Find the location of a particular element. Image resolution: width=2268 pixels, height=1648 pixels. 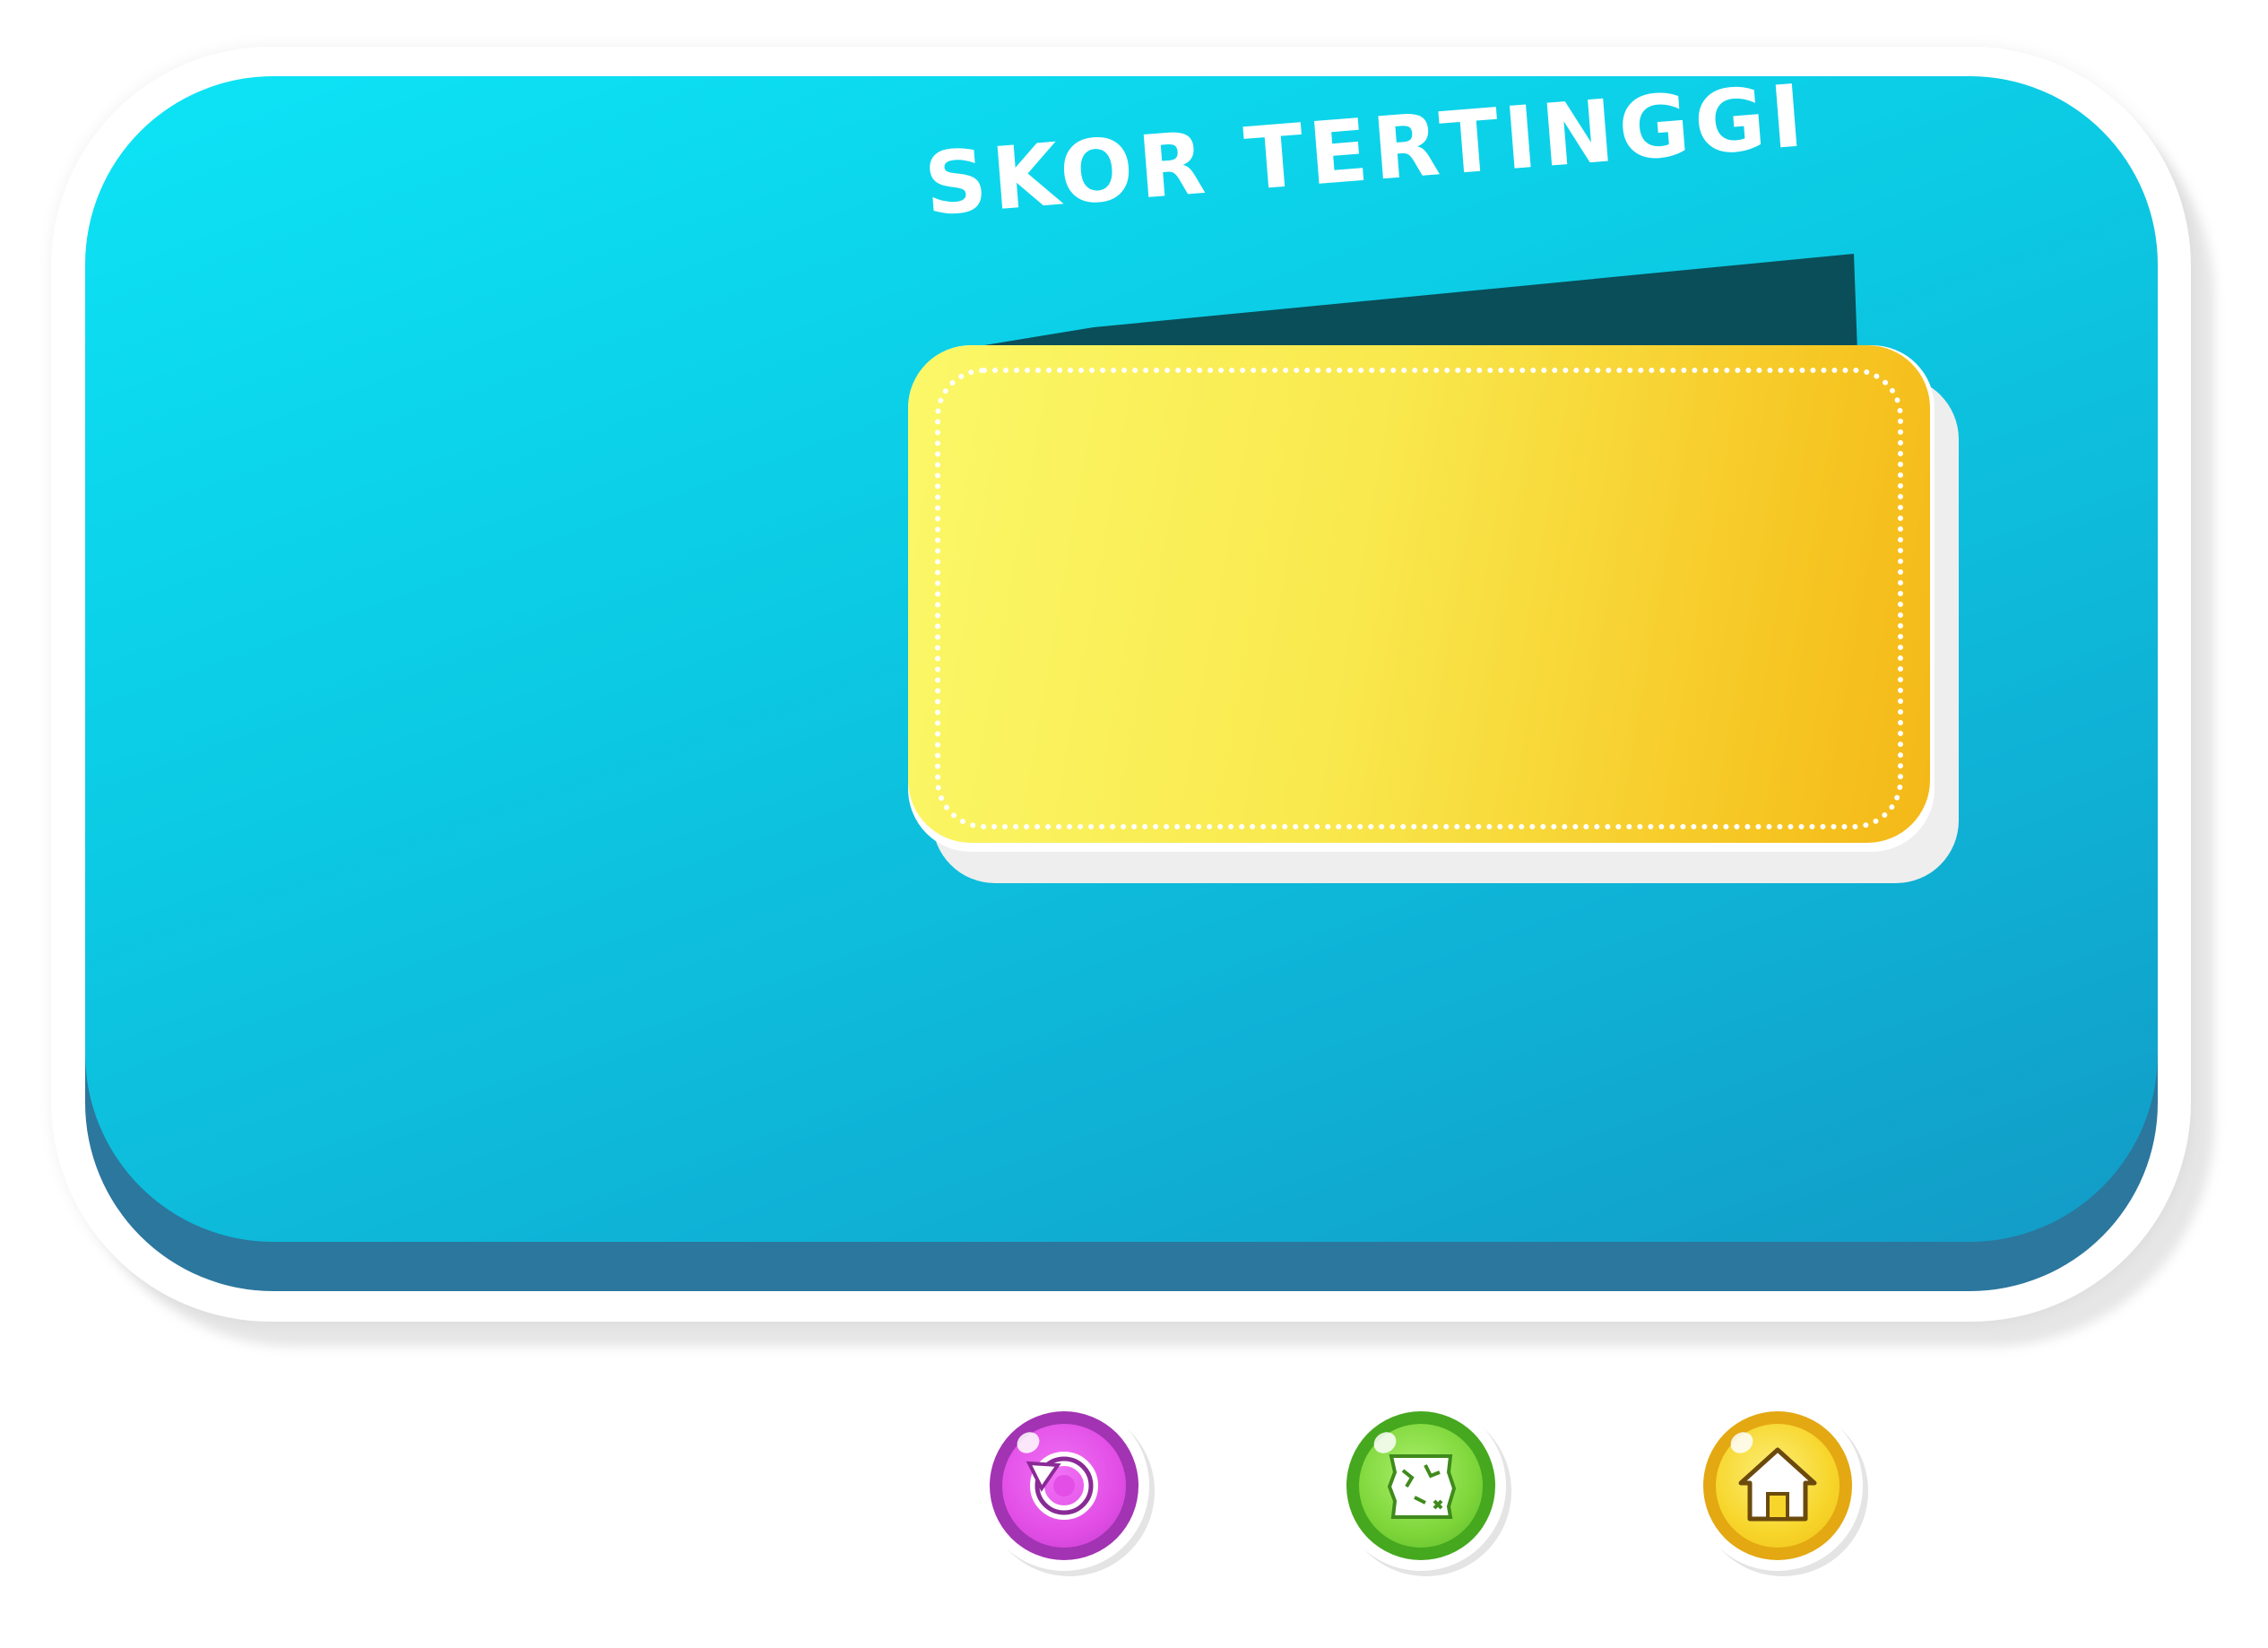

replay-button is located at coordinates (1064, 1486).